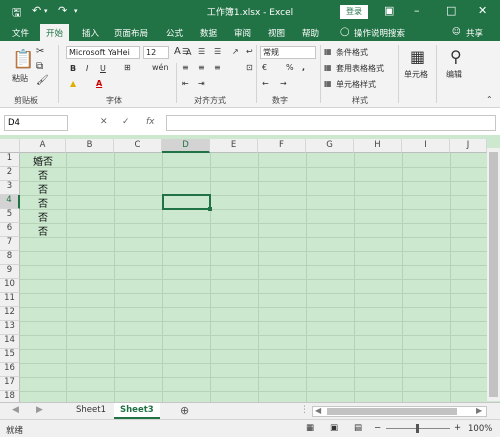  I want to click on row-header: 6, so click(10, 230).